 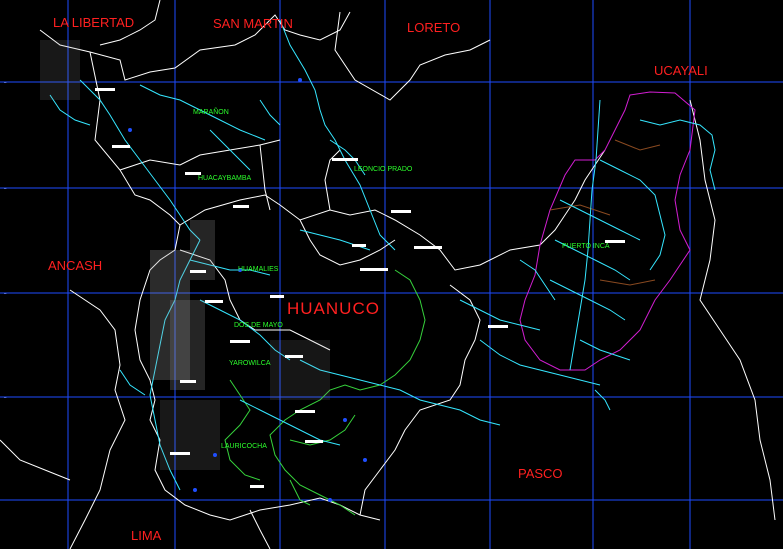 What do you see at coordinates (383, 169) in the screenshot?
I see `province-label-leoncio-prado: LEONCIO PRADO` at bounding box center [383, 169].